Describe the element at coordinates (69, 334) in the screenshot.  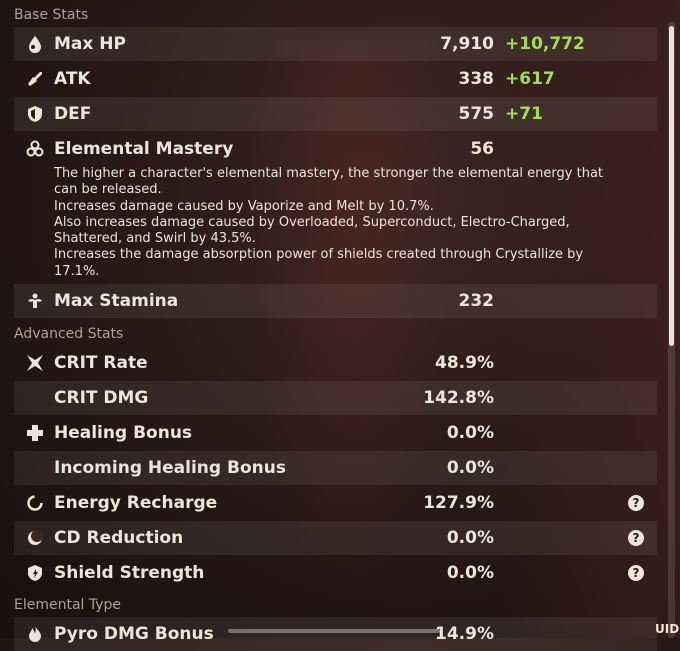
I see `section-title-advanced-stats: Advanced Stats` at that location.